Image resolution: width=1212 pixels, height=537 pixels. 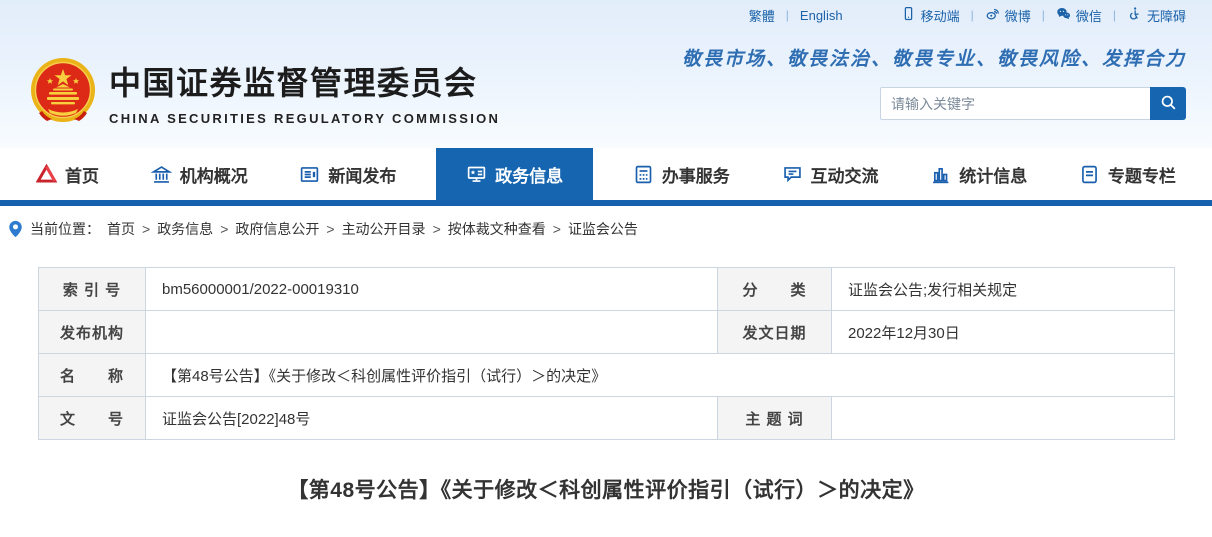 I want to click on breadcrumb-disclosure: 政府信息公开, so click(x=277, y=229).